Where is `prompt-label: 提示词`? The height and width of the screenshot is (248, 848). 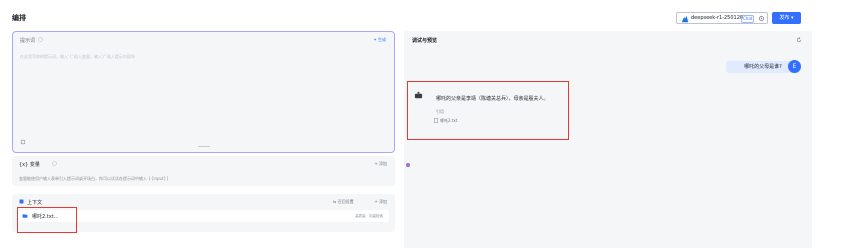
prompt-label: 提示词 is located at coordinates (28, 41).